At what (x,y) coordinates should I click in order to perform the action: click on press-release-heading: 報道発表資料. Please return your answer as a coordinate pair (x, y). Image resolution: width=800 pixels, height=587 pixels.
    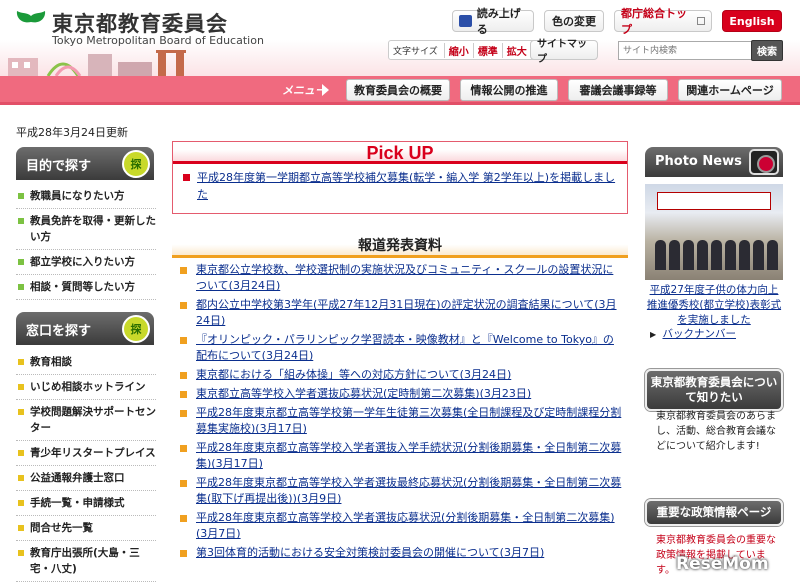
    Looking at the image, I should click on (400, 246).